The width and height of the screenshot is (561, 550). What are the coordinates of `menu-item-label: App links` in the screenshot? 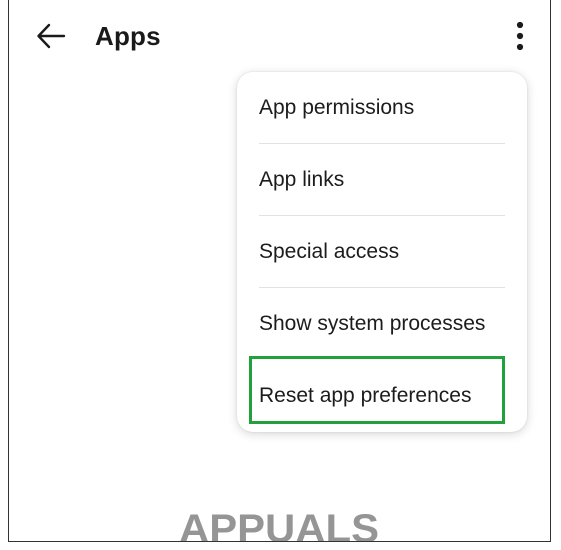 It's located at (302, 179).